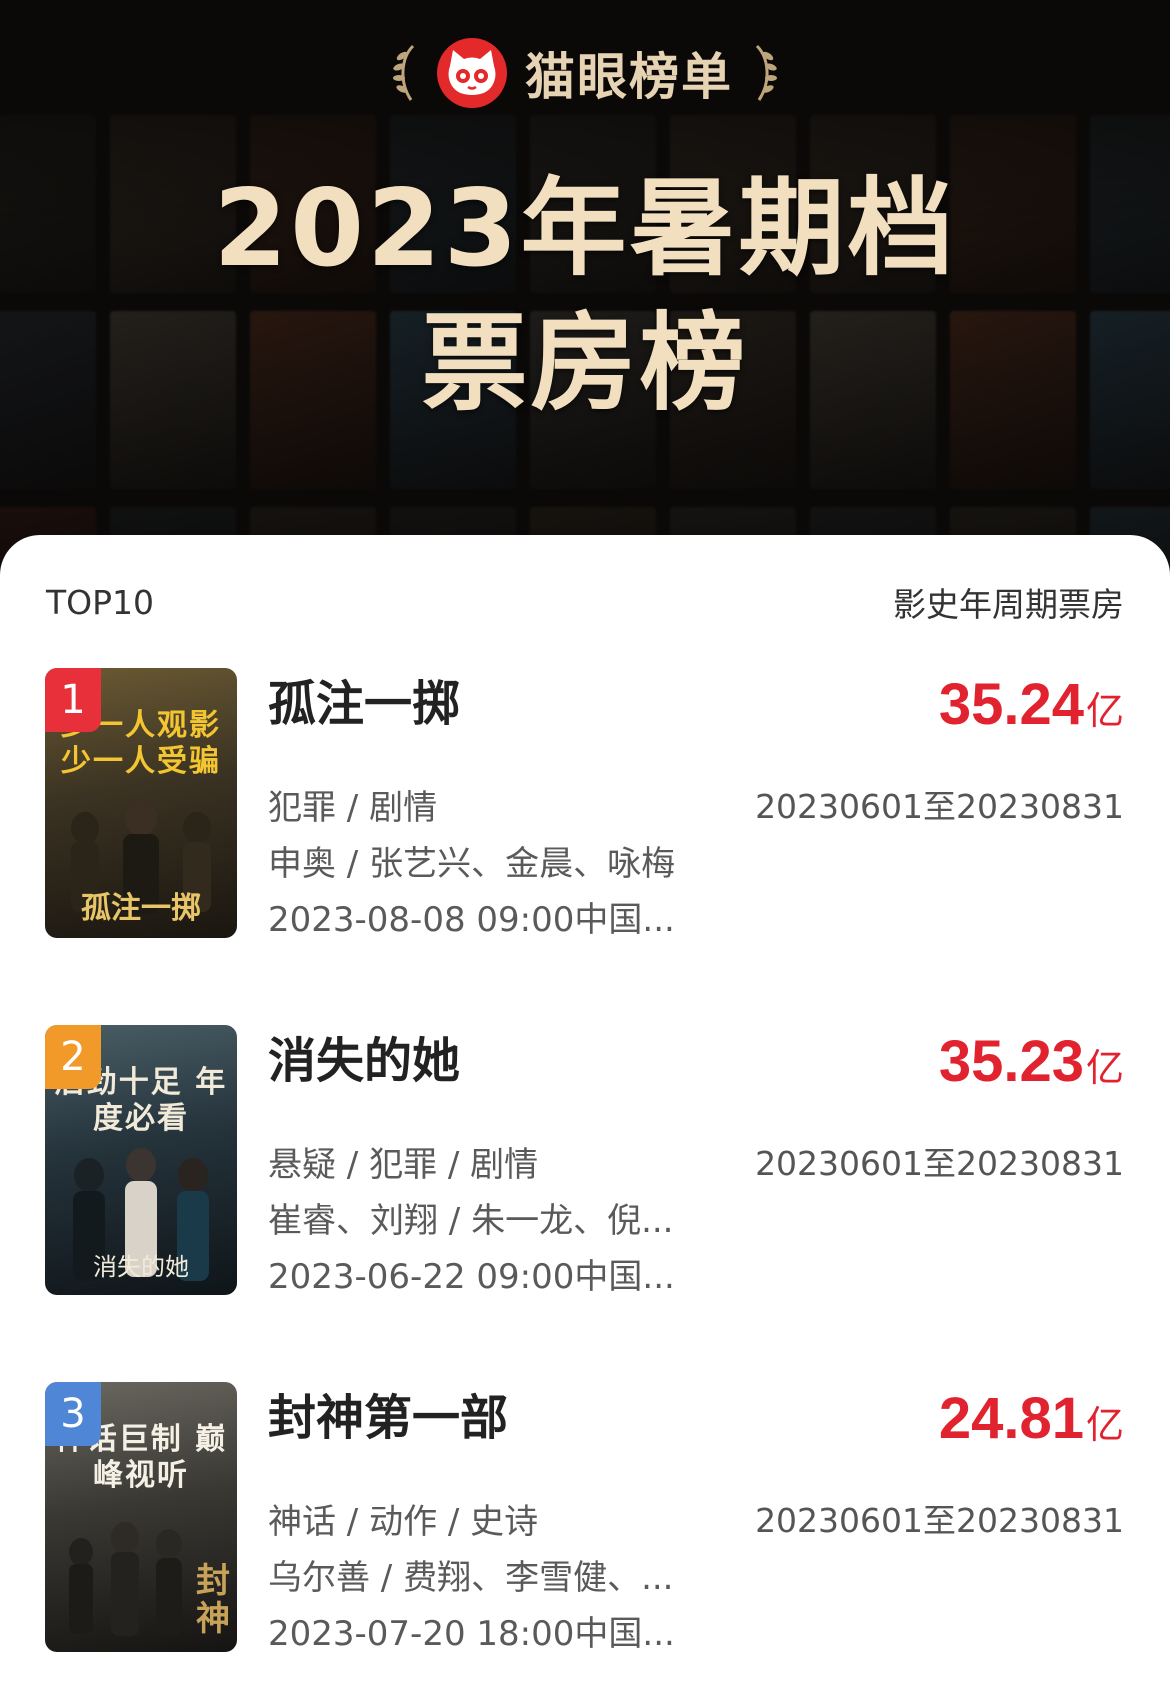 The image size is (1170, 1692). I want to click on movie-poster: 后劲十足 年度必看 消失的她 2, so click(141, 1160).